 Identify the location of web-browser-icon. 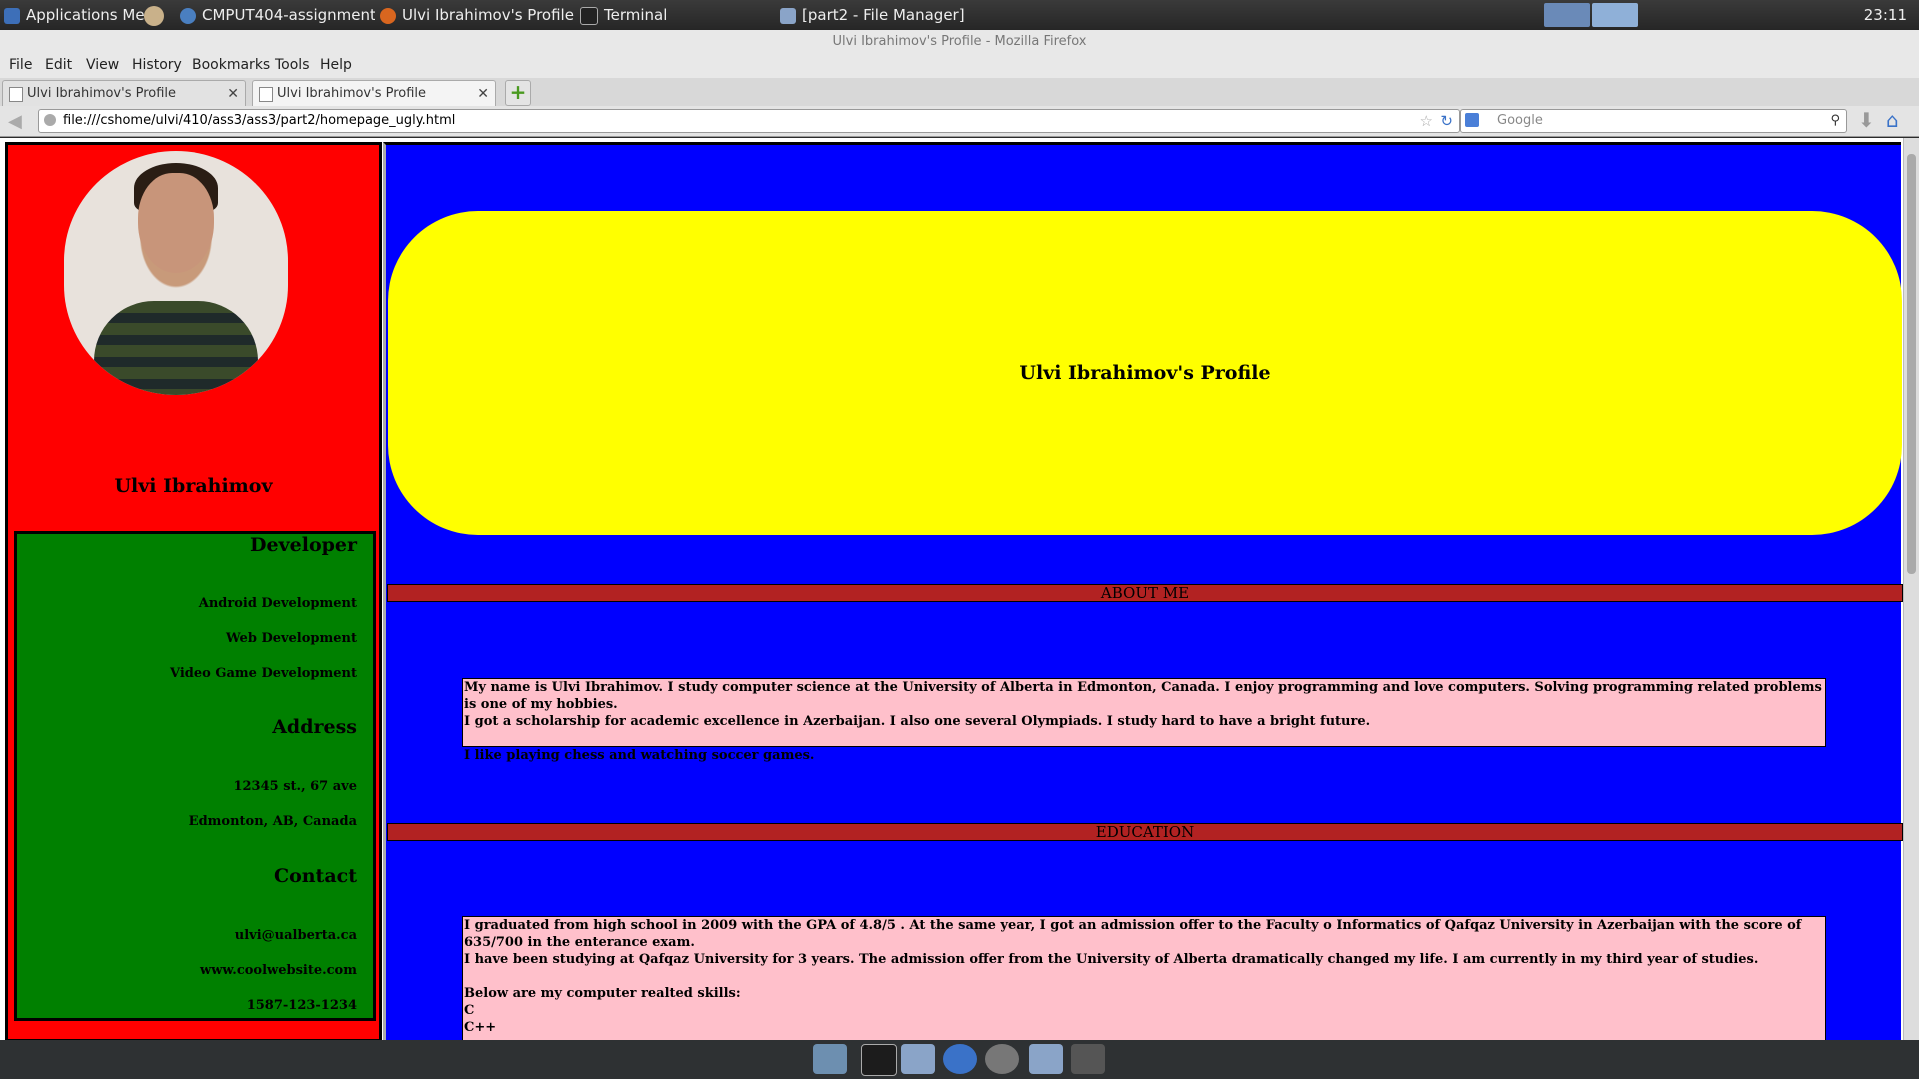
(960, 1059).